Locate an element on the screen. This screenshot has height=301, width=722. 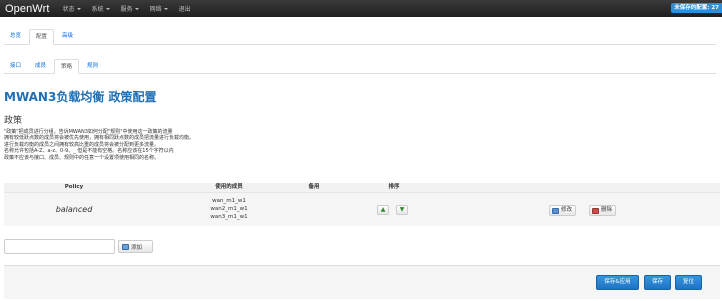
description-line: 拥有较低跃点数的成员将会被优先使用，拥有相同跃点数的成员把流量进行负载均衡。 is located at coordinates (99, 138).